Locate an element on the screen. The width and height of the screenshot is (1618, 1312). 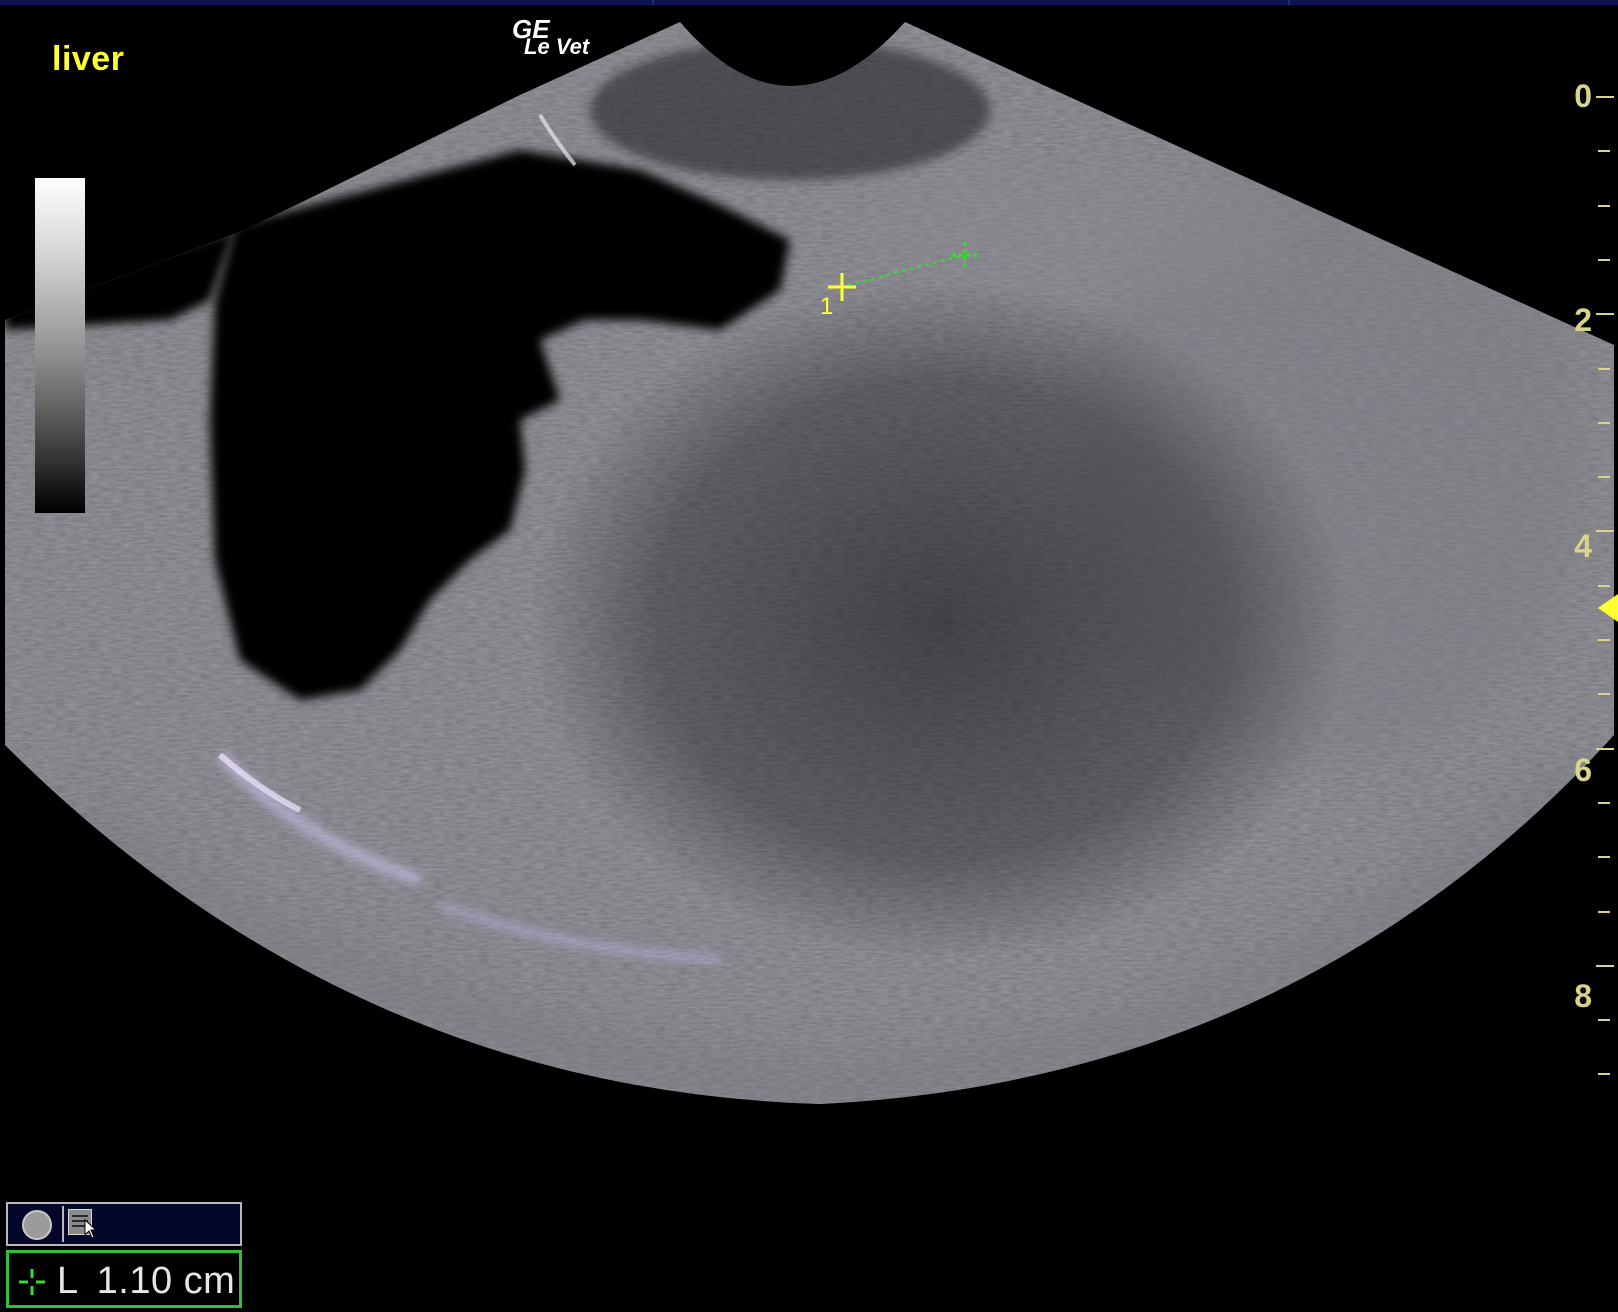
study-label: liver is located at coordinates (88, 59).